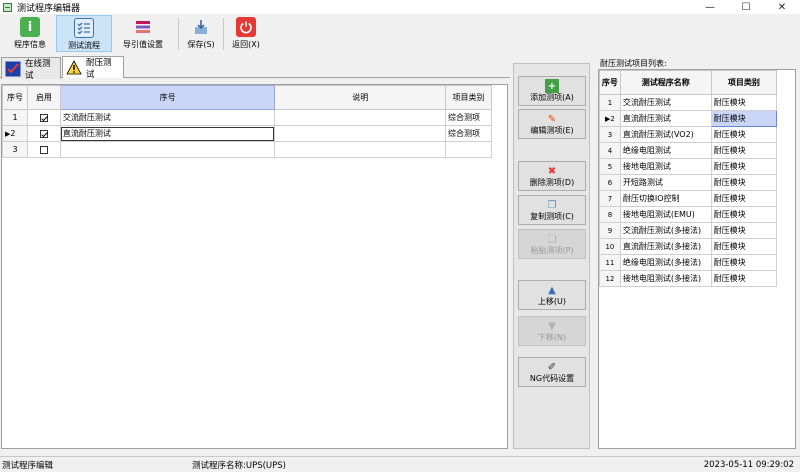 This screenshot has width=800, height=472. Describe the element at coordinates (610, 230) in the screenshot. I see `list-item-num: 9` at that location.